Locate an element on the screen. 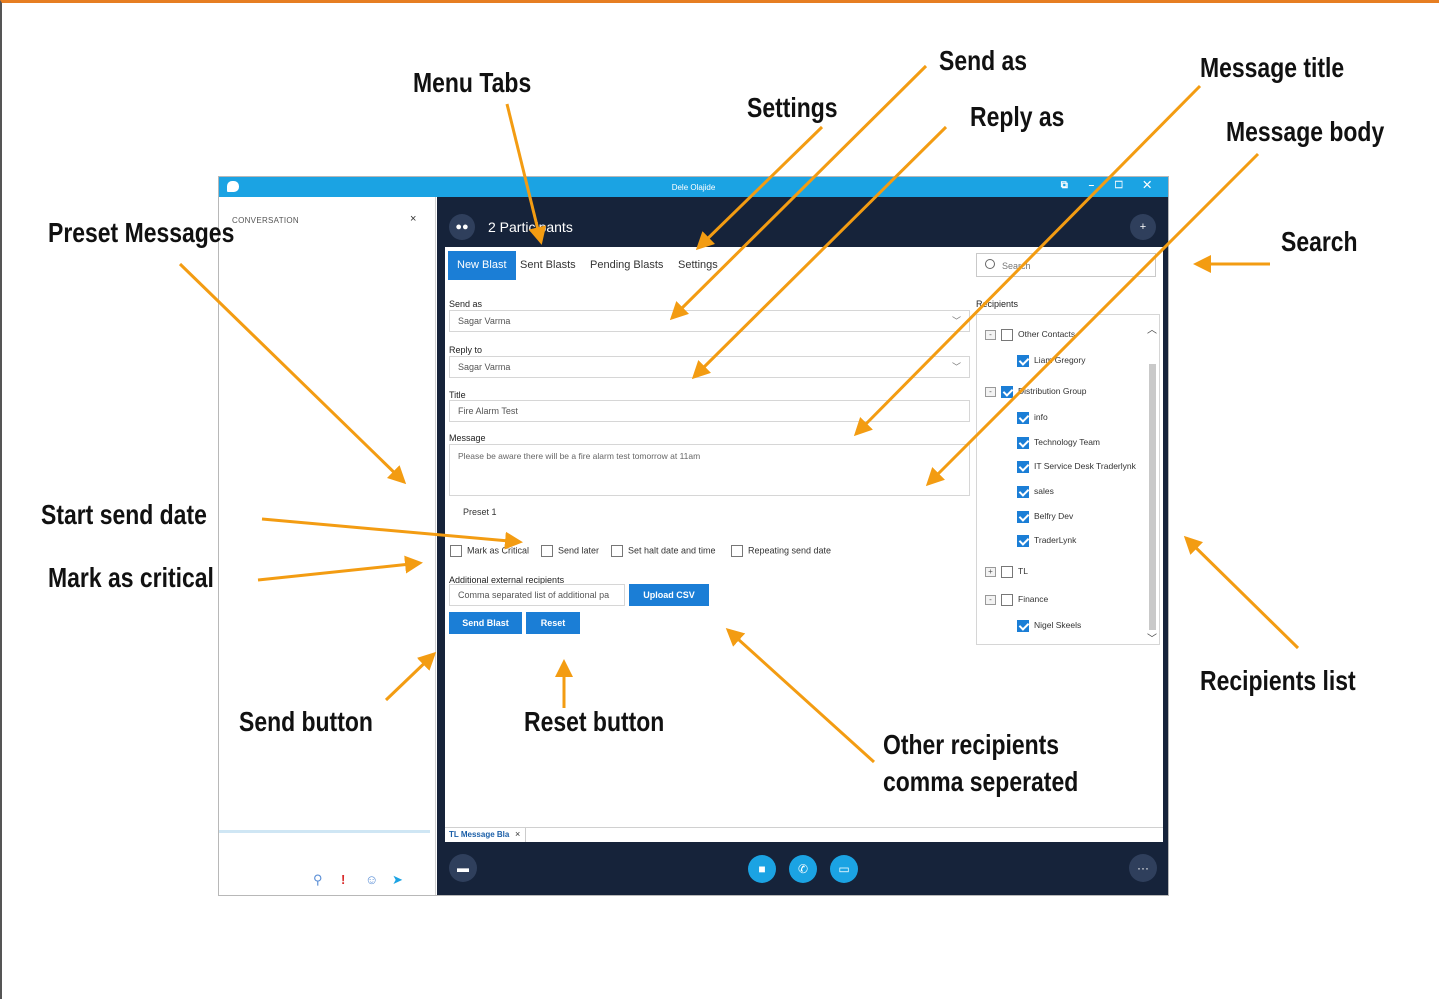  important-icon: ! is located at coordinates (343, 879).